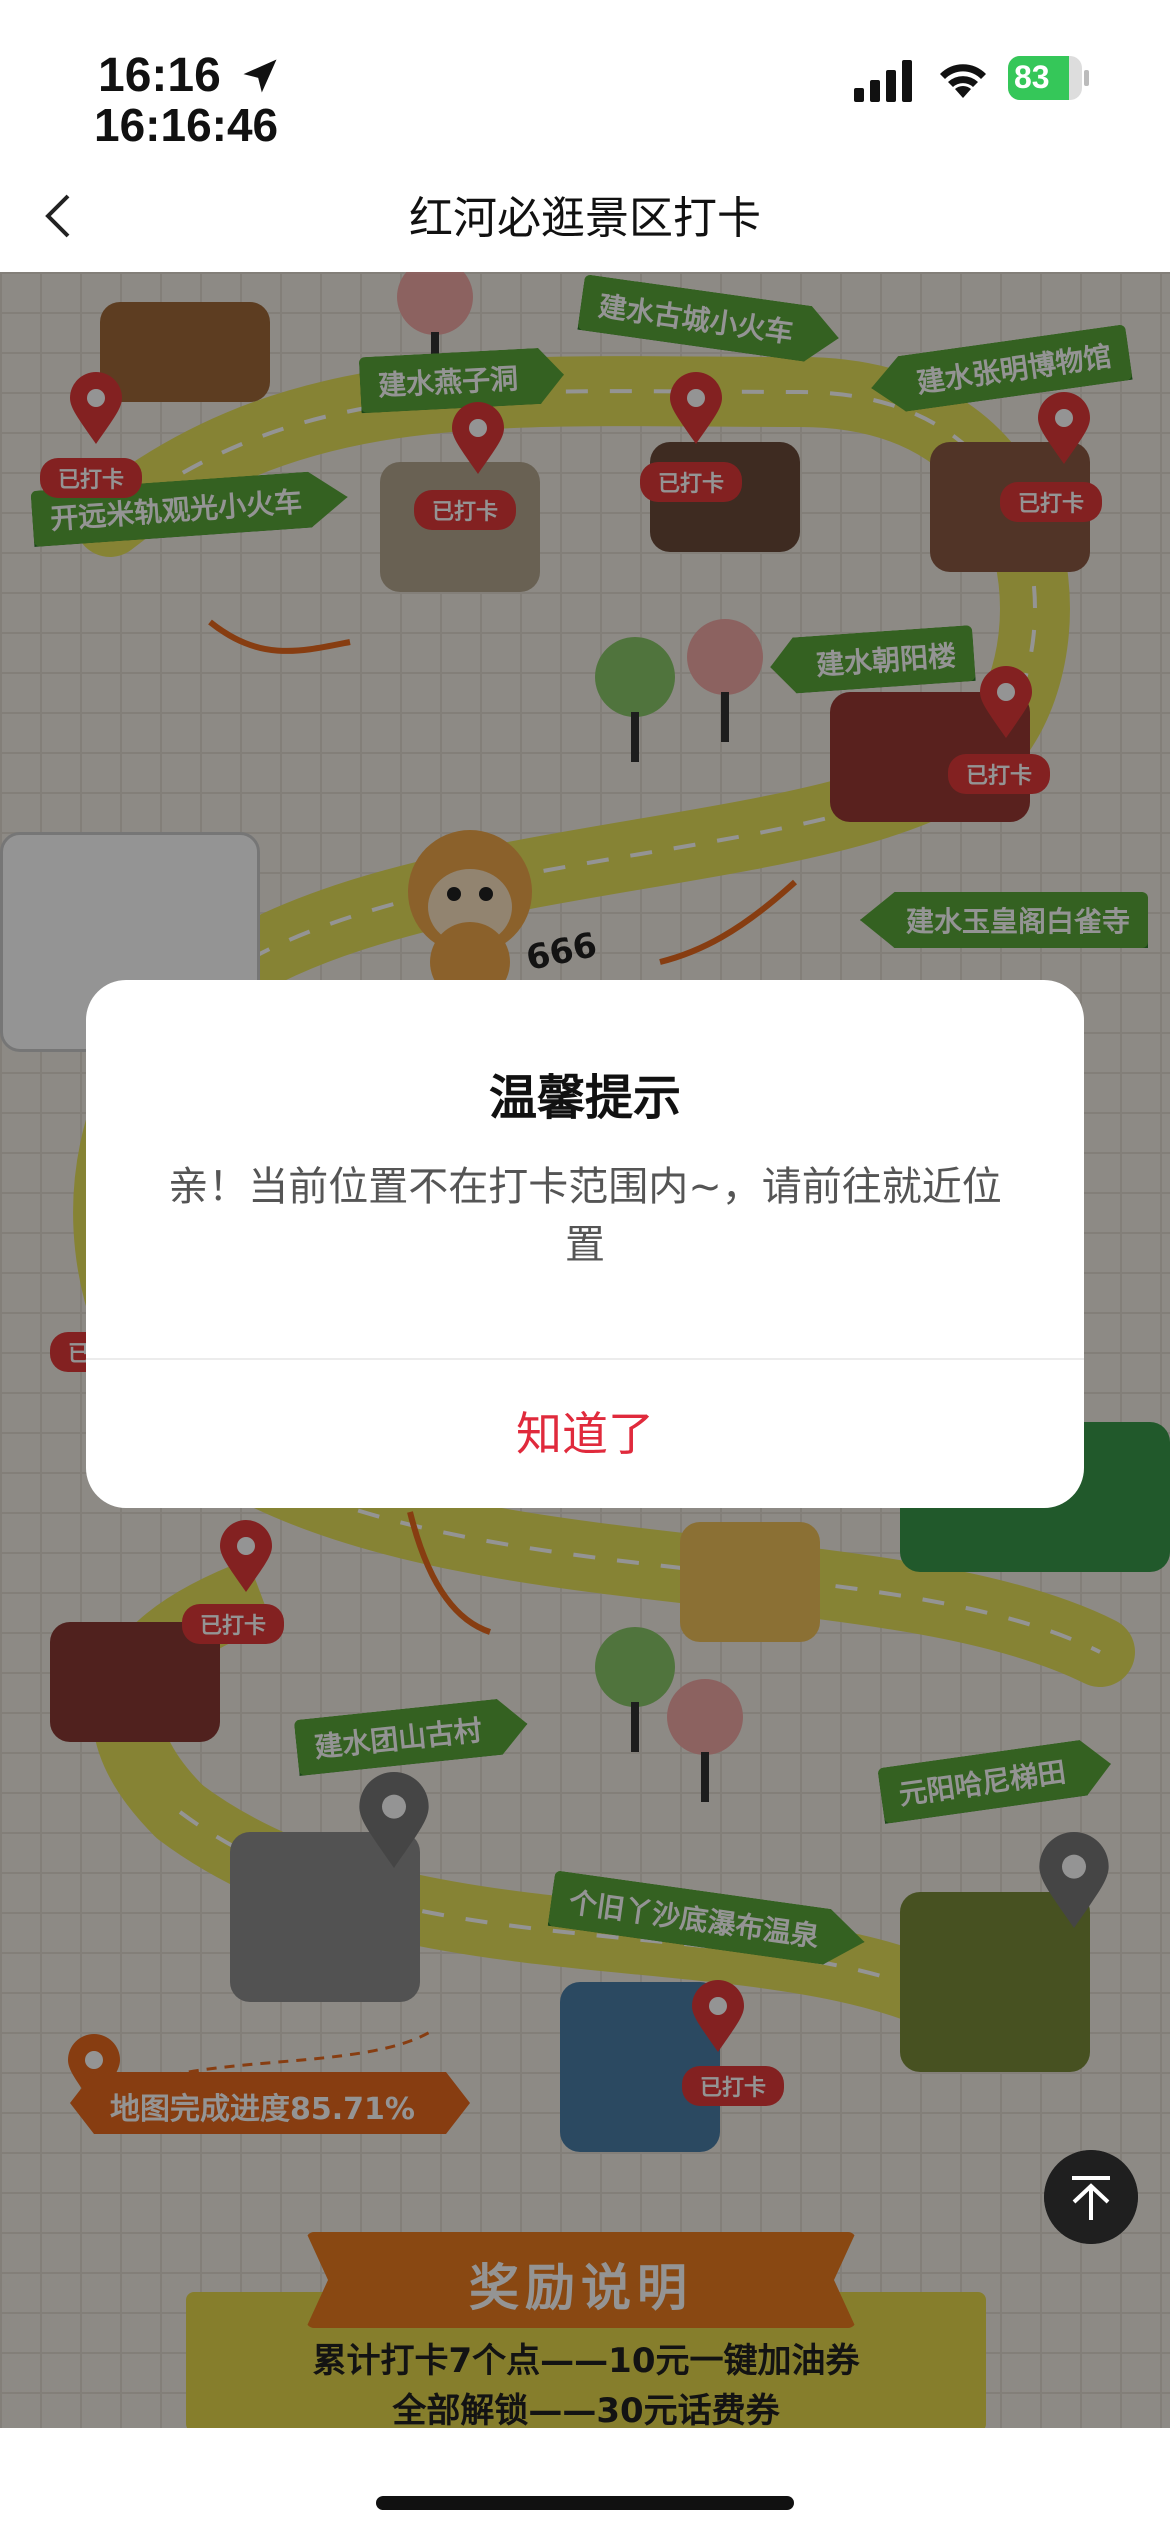 Image resolution: width=1170 pixels, height=2532 pixels. Describe the element at coordinates (1032, 77) in the screenshot. I see `battery-percent: 83` at that location.